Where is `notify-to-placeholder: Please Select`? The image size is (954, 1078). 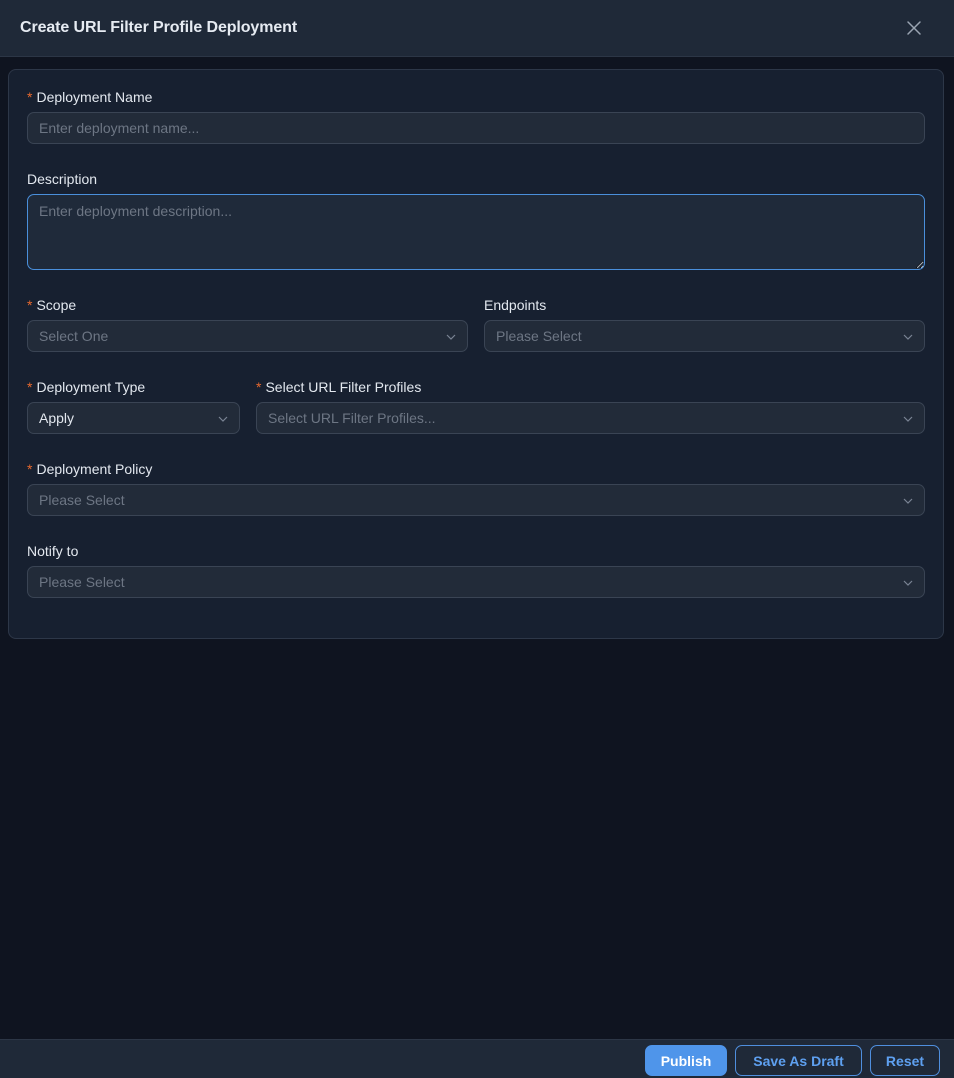 notify-to-placeholder: Please Select is located at coordinates (82, 582).